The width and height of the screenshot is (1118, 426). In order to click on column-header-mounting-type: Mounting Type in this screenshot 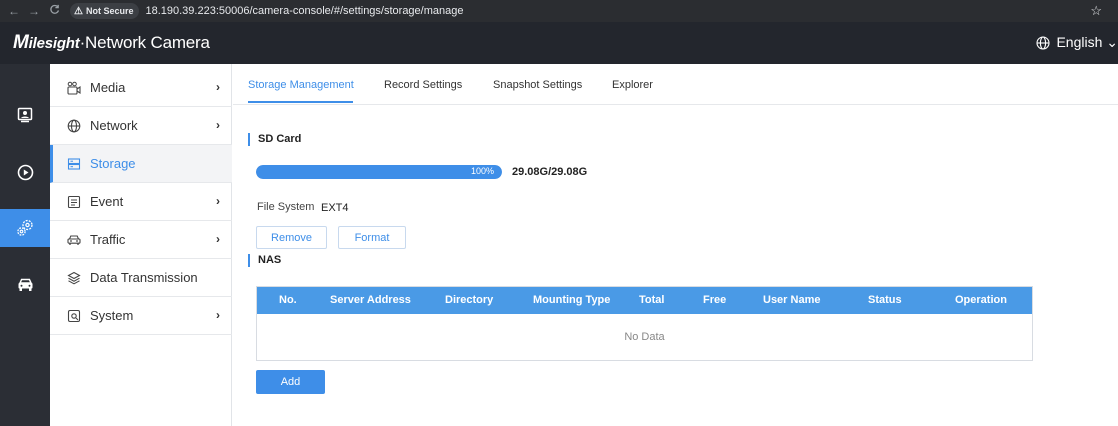, I will do `click(572, 300)`.